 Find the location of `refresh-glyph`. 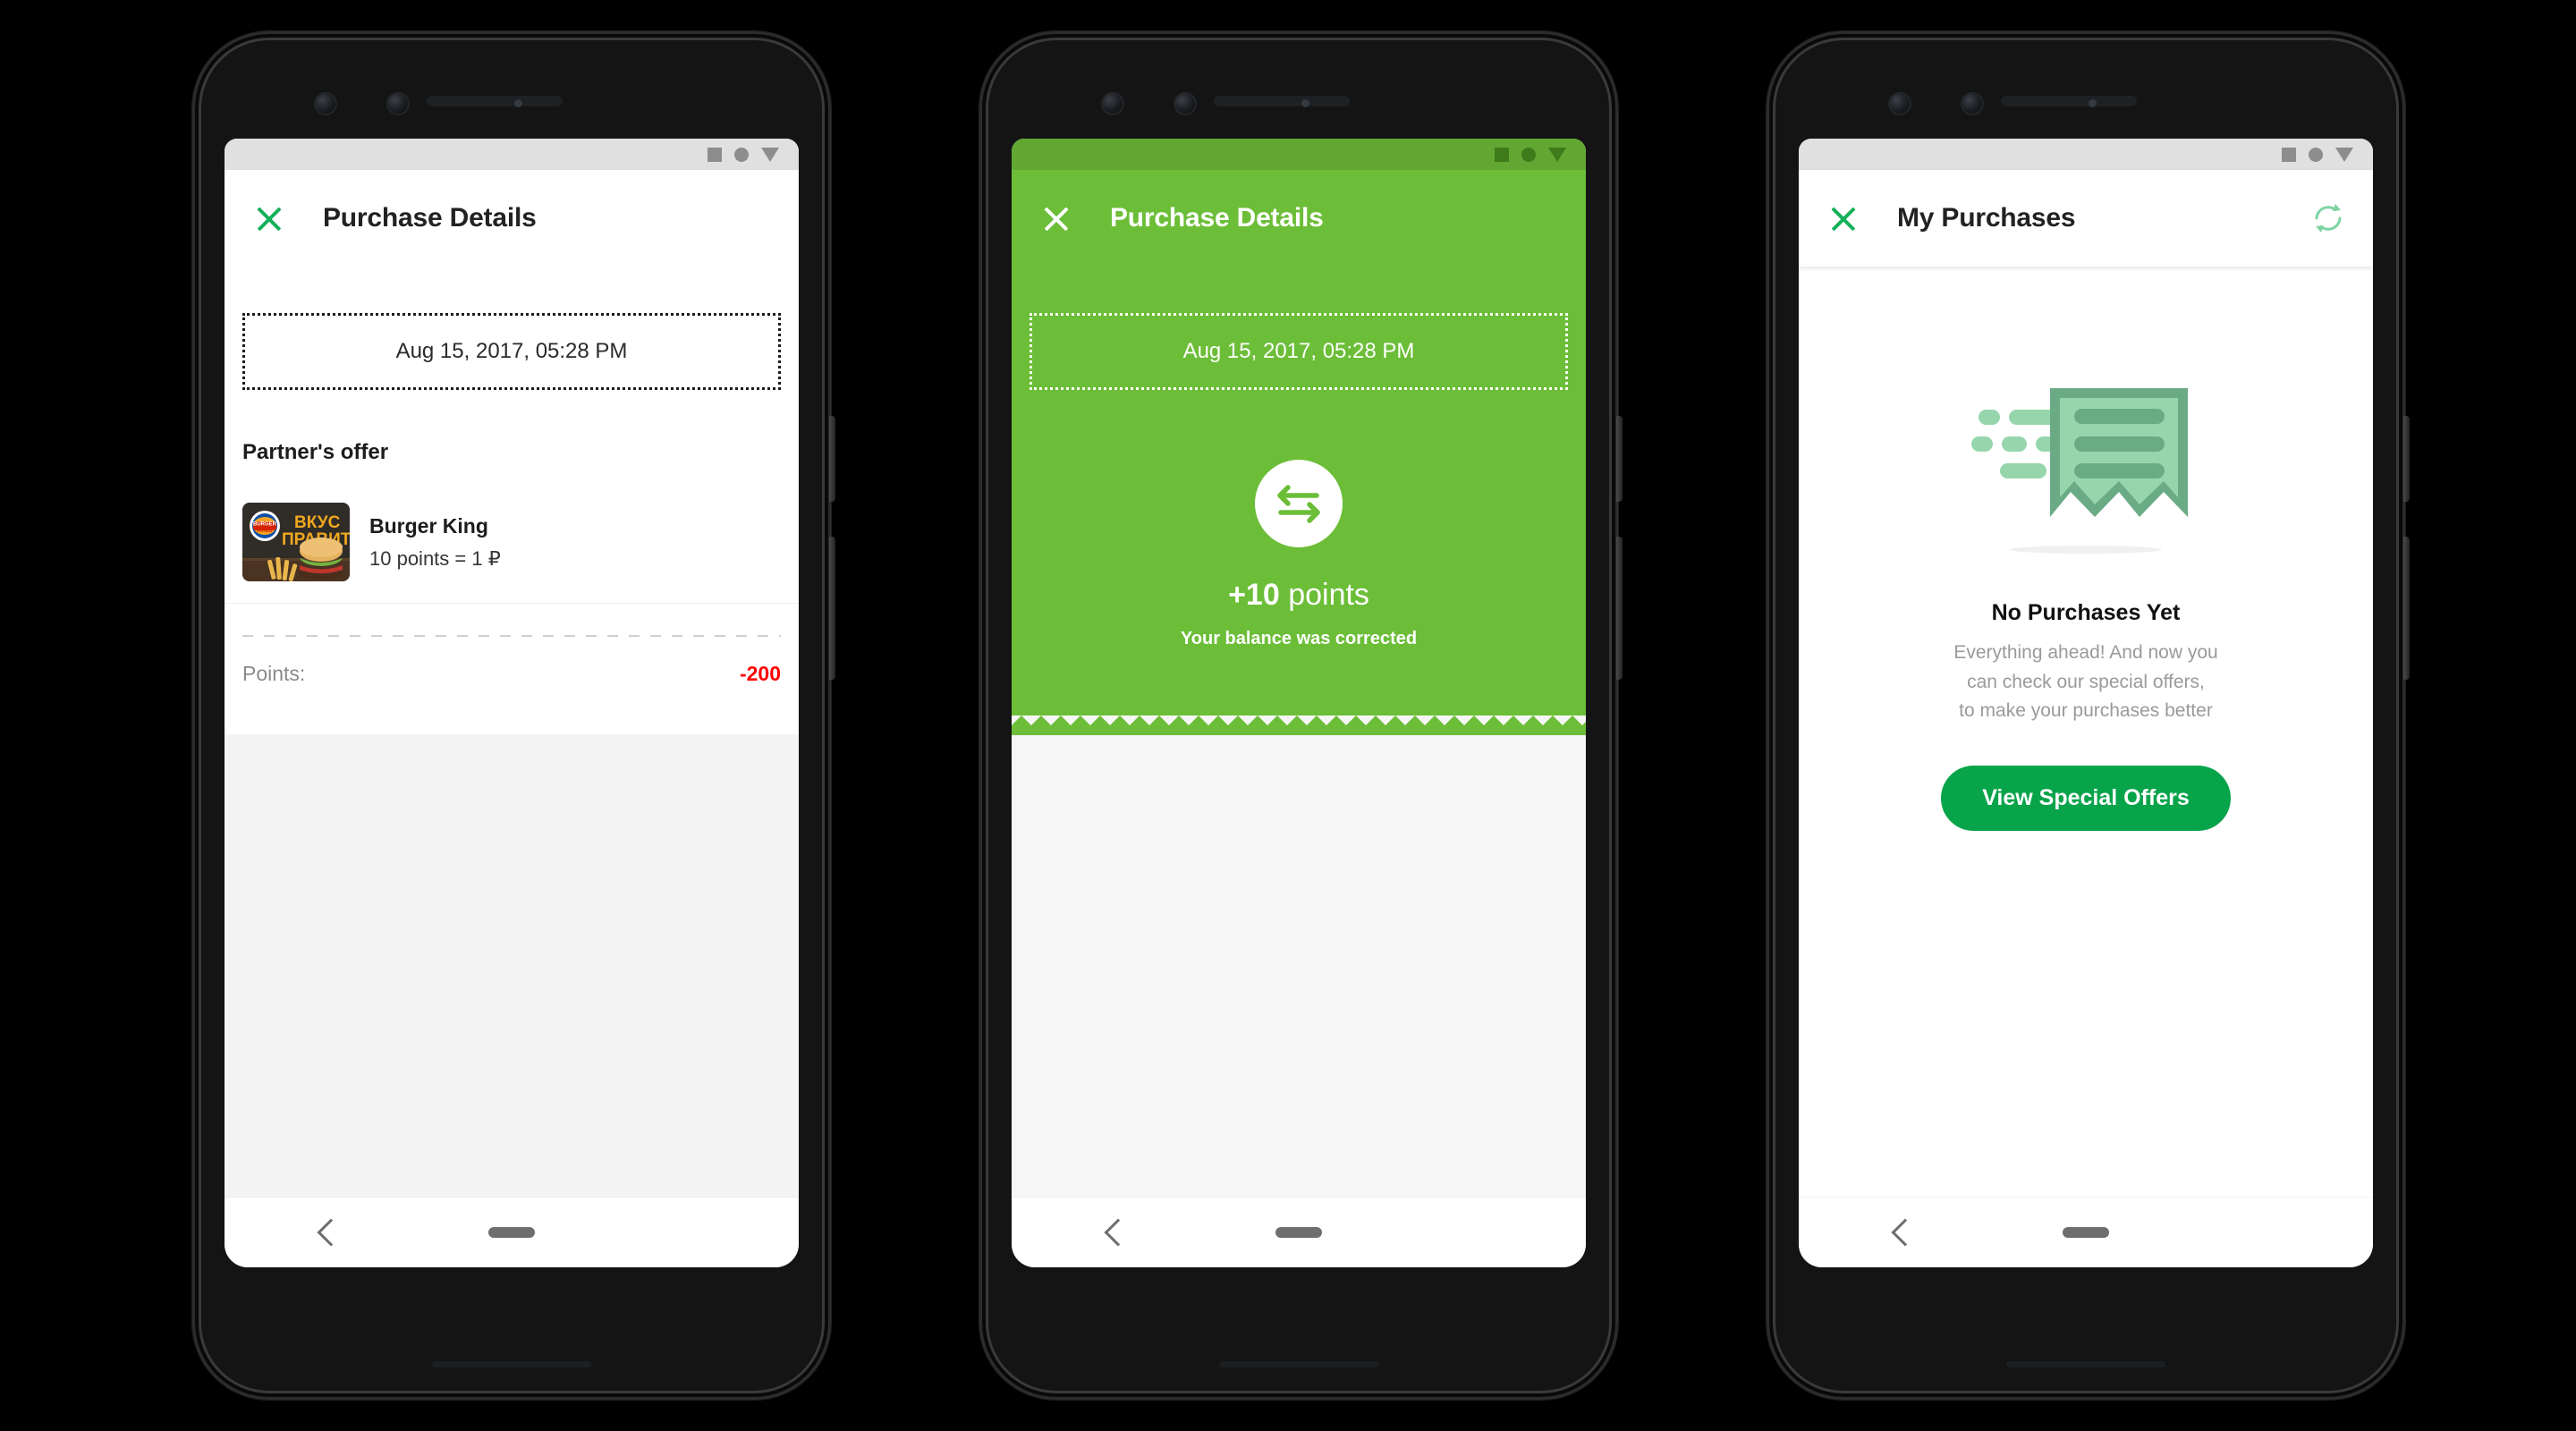

refresh-glyph is located at coordinates (2328, 219).